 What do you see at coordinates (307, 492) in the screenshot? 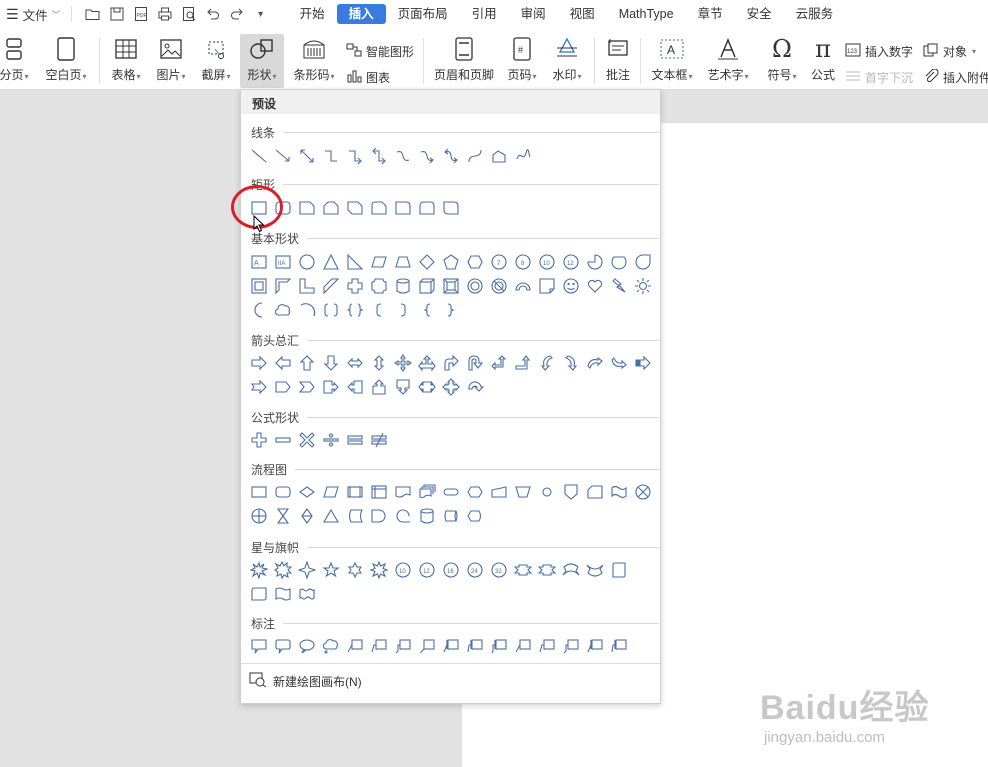
I see `flowchart-decision-icon` at bounding box center [307, 492].